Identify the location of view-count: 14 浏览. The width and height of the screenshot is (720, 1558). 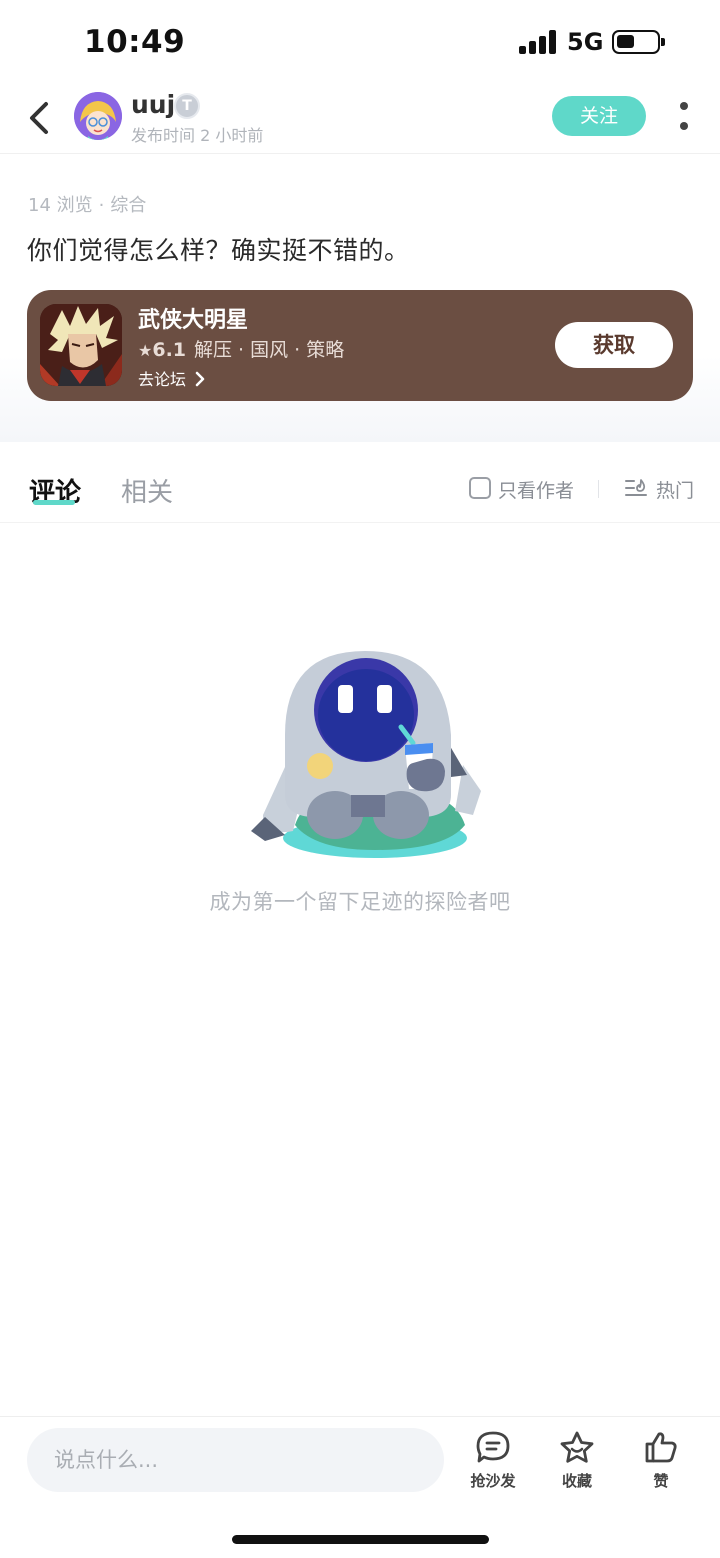
(60, 205).